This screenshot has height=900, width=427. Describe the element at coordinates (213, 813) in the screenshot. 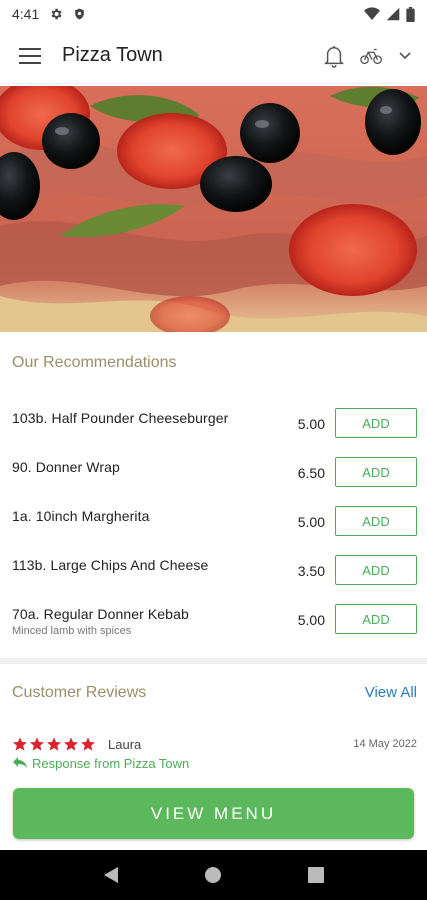

I see `view-menu-button: VIEW MENU` at that location.